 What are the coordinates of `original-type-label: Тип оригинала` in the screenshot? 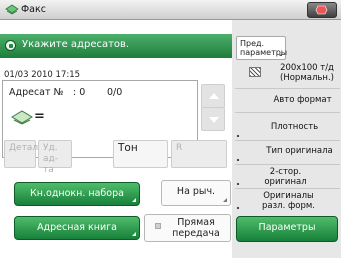 It's located at (299, 151).